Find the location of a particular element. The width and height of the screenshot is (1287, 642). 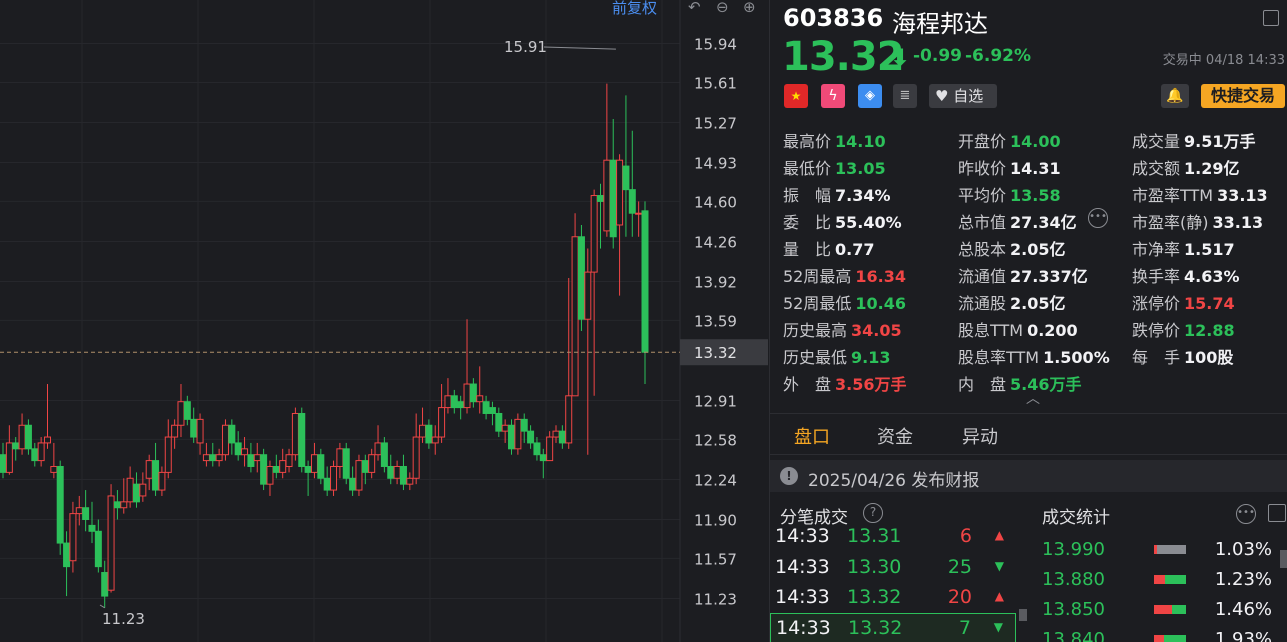

y-tick-label: 11.23 is located at coordinates (715, 599).